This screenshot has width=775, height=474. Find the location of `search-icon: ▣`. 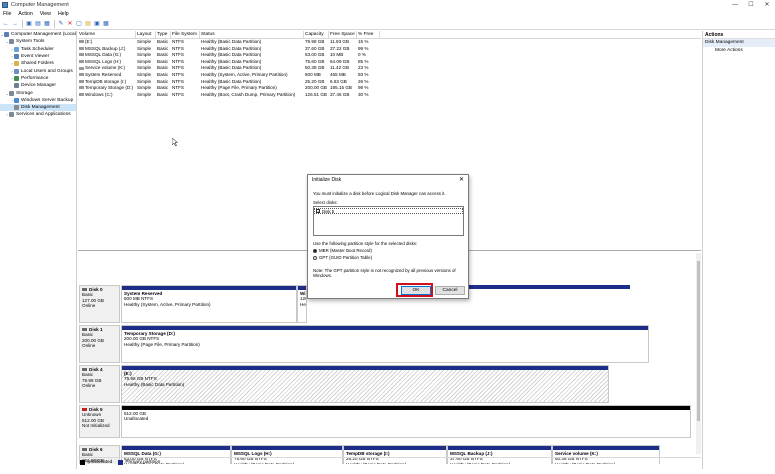

search-icon: ▣ is located at coordinates (97, 24).